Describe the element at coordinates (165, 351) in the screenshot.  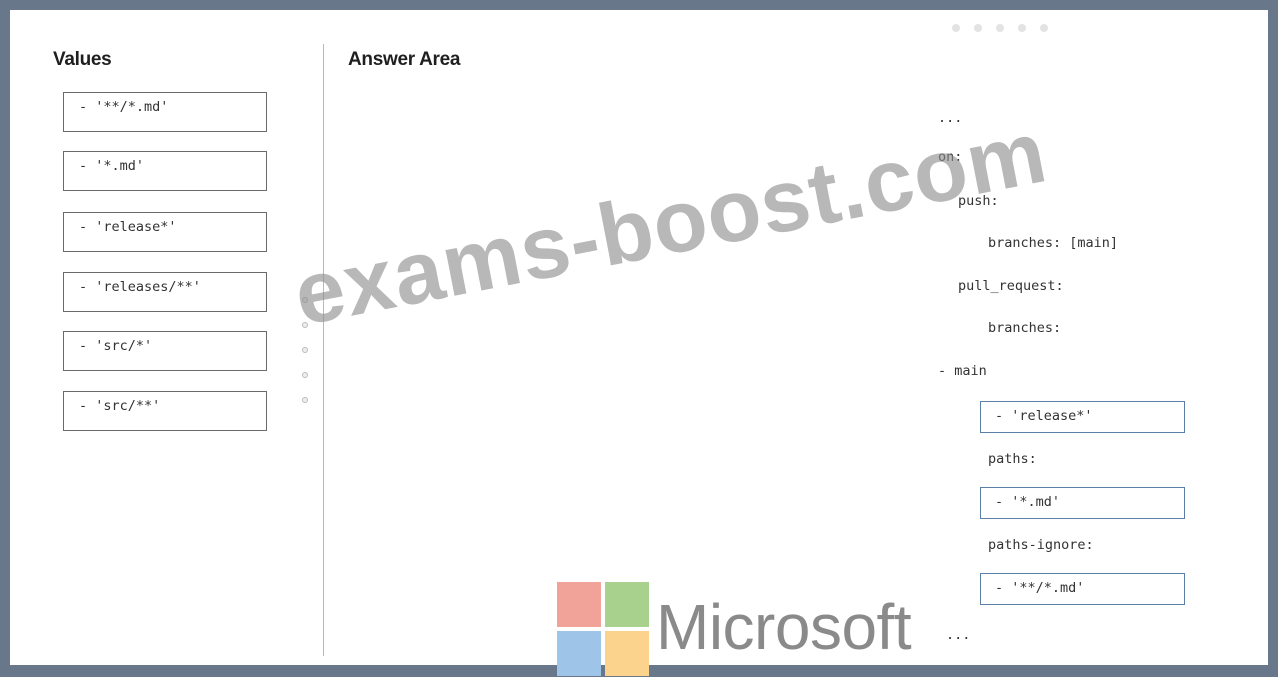
I see `value-option: - 'src/*'` at that location.